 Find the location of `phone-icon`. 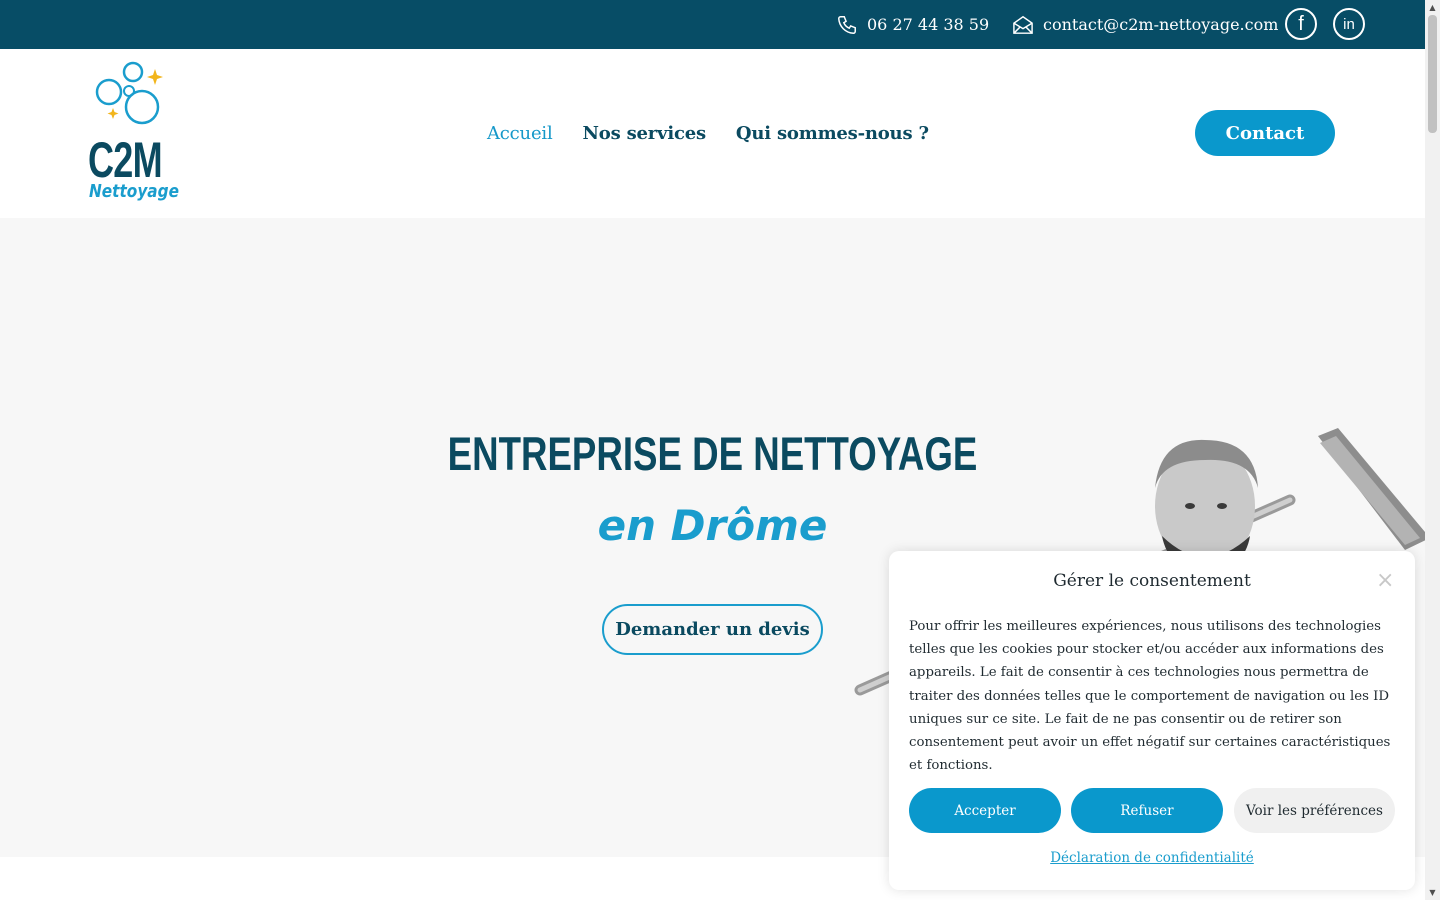

phone-icon is located at coordinates (847, 24).